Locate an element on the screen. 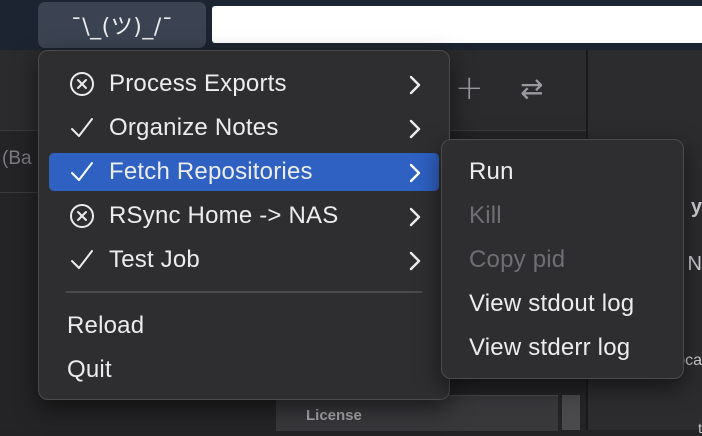 The image size is (702, 436). submenu-item-view-stderr-log: View stderr log is located at coordinates (562, 348).